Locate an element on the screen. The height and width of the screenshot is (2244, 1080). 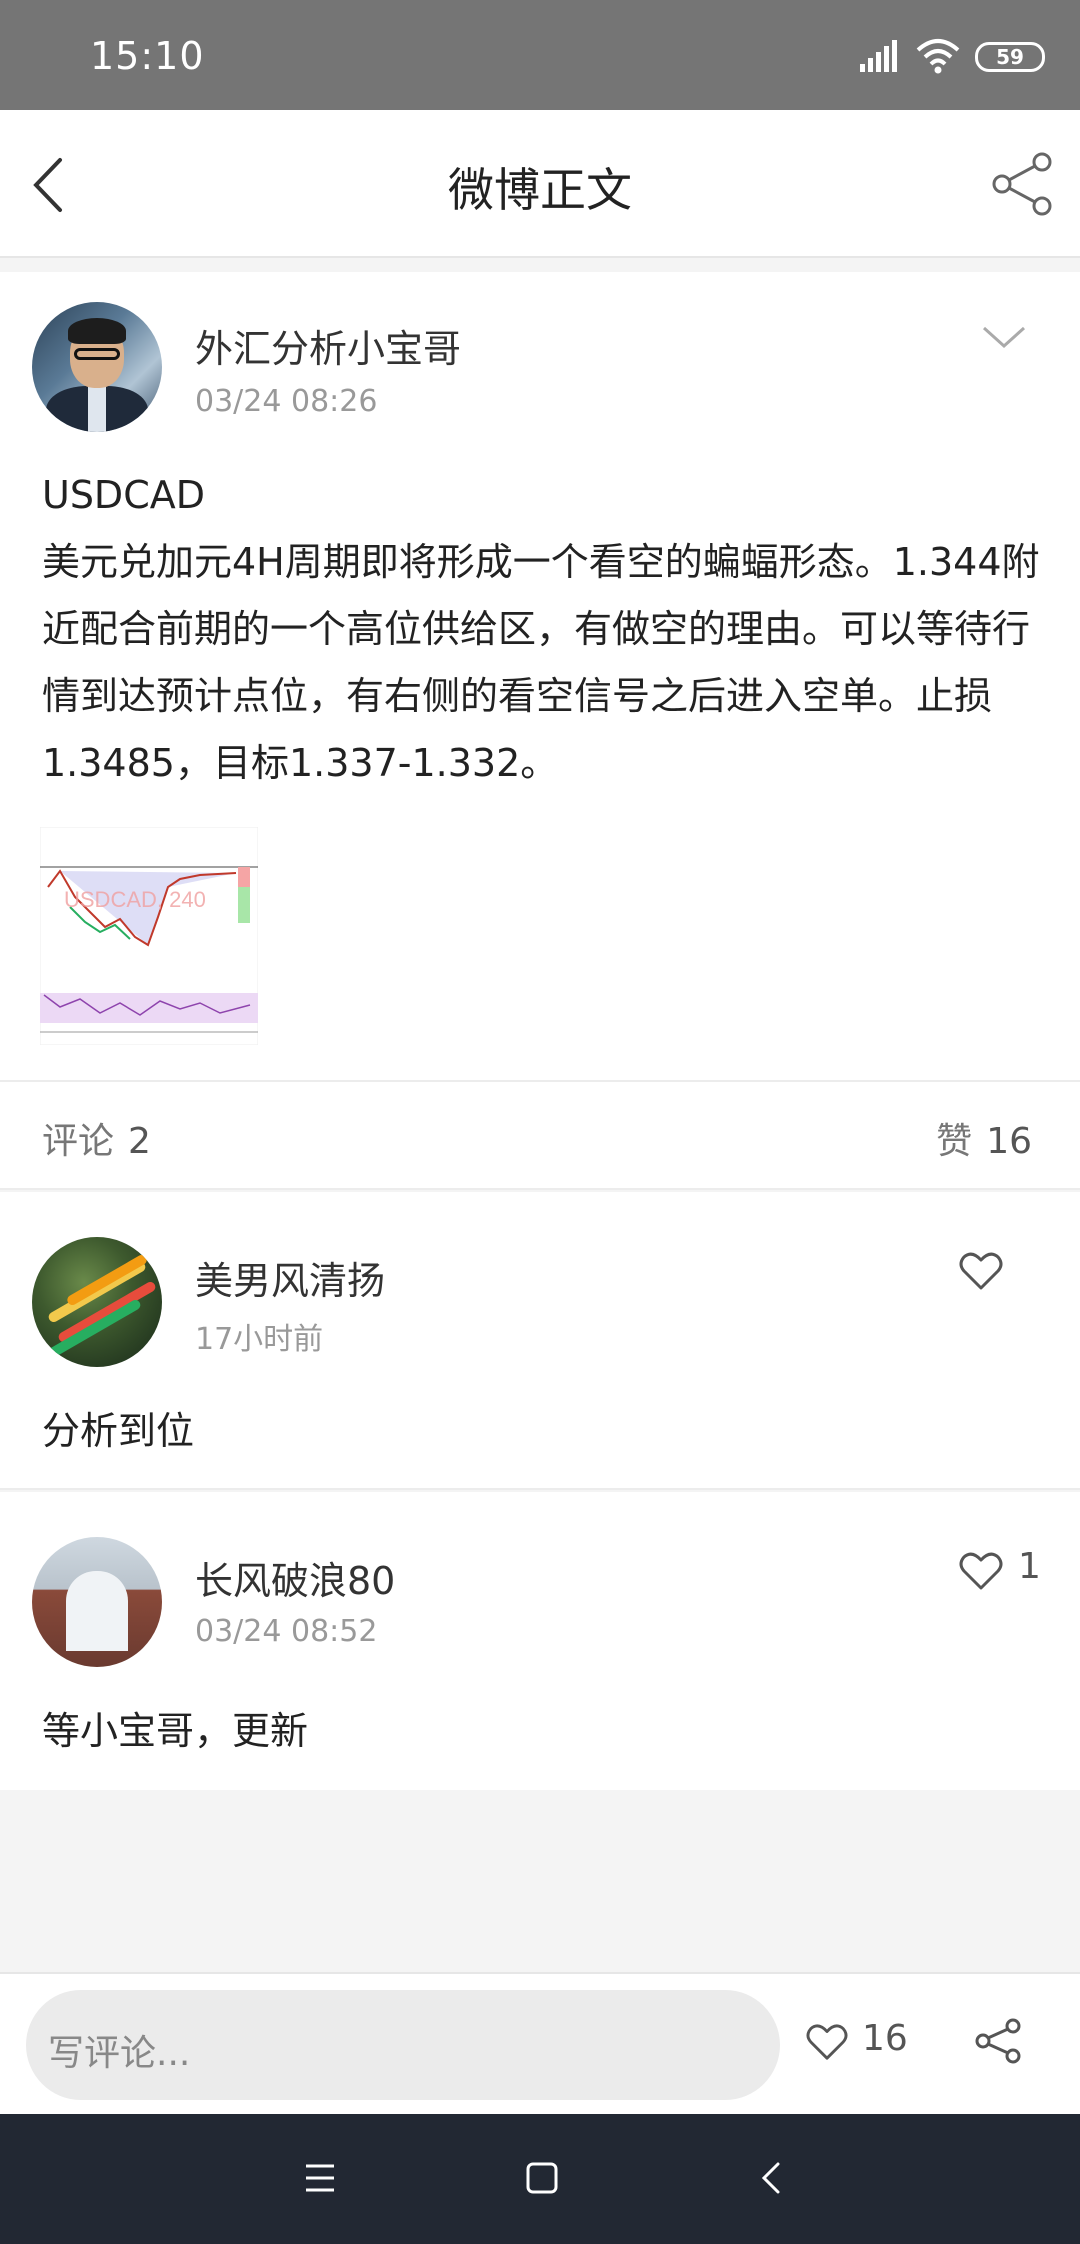
signal-icon is located at coordinates (878, 56).